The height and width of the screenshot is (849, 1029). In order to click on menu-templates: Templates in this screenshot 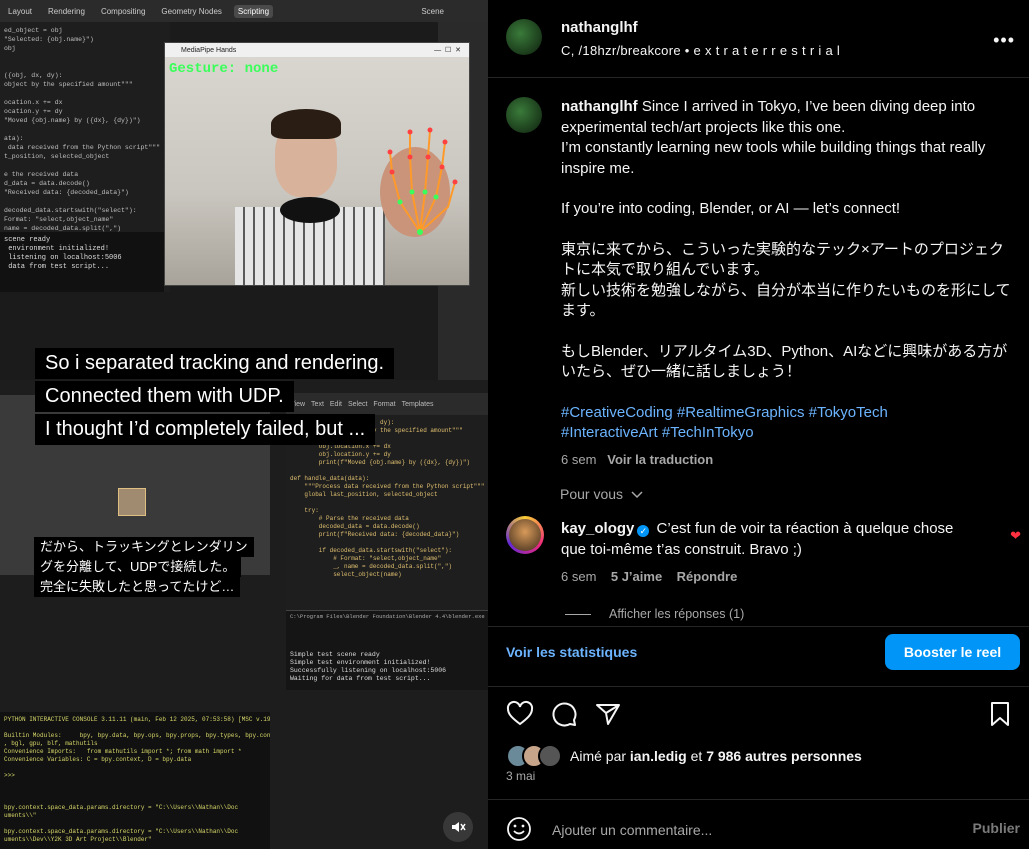, I will do `click(417, 404)`.